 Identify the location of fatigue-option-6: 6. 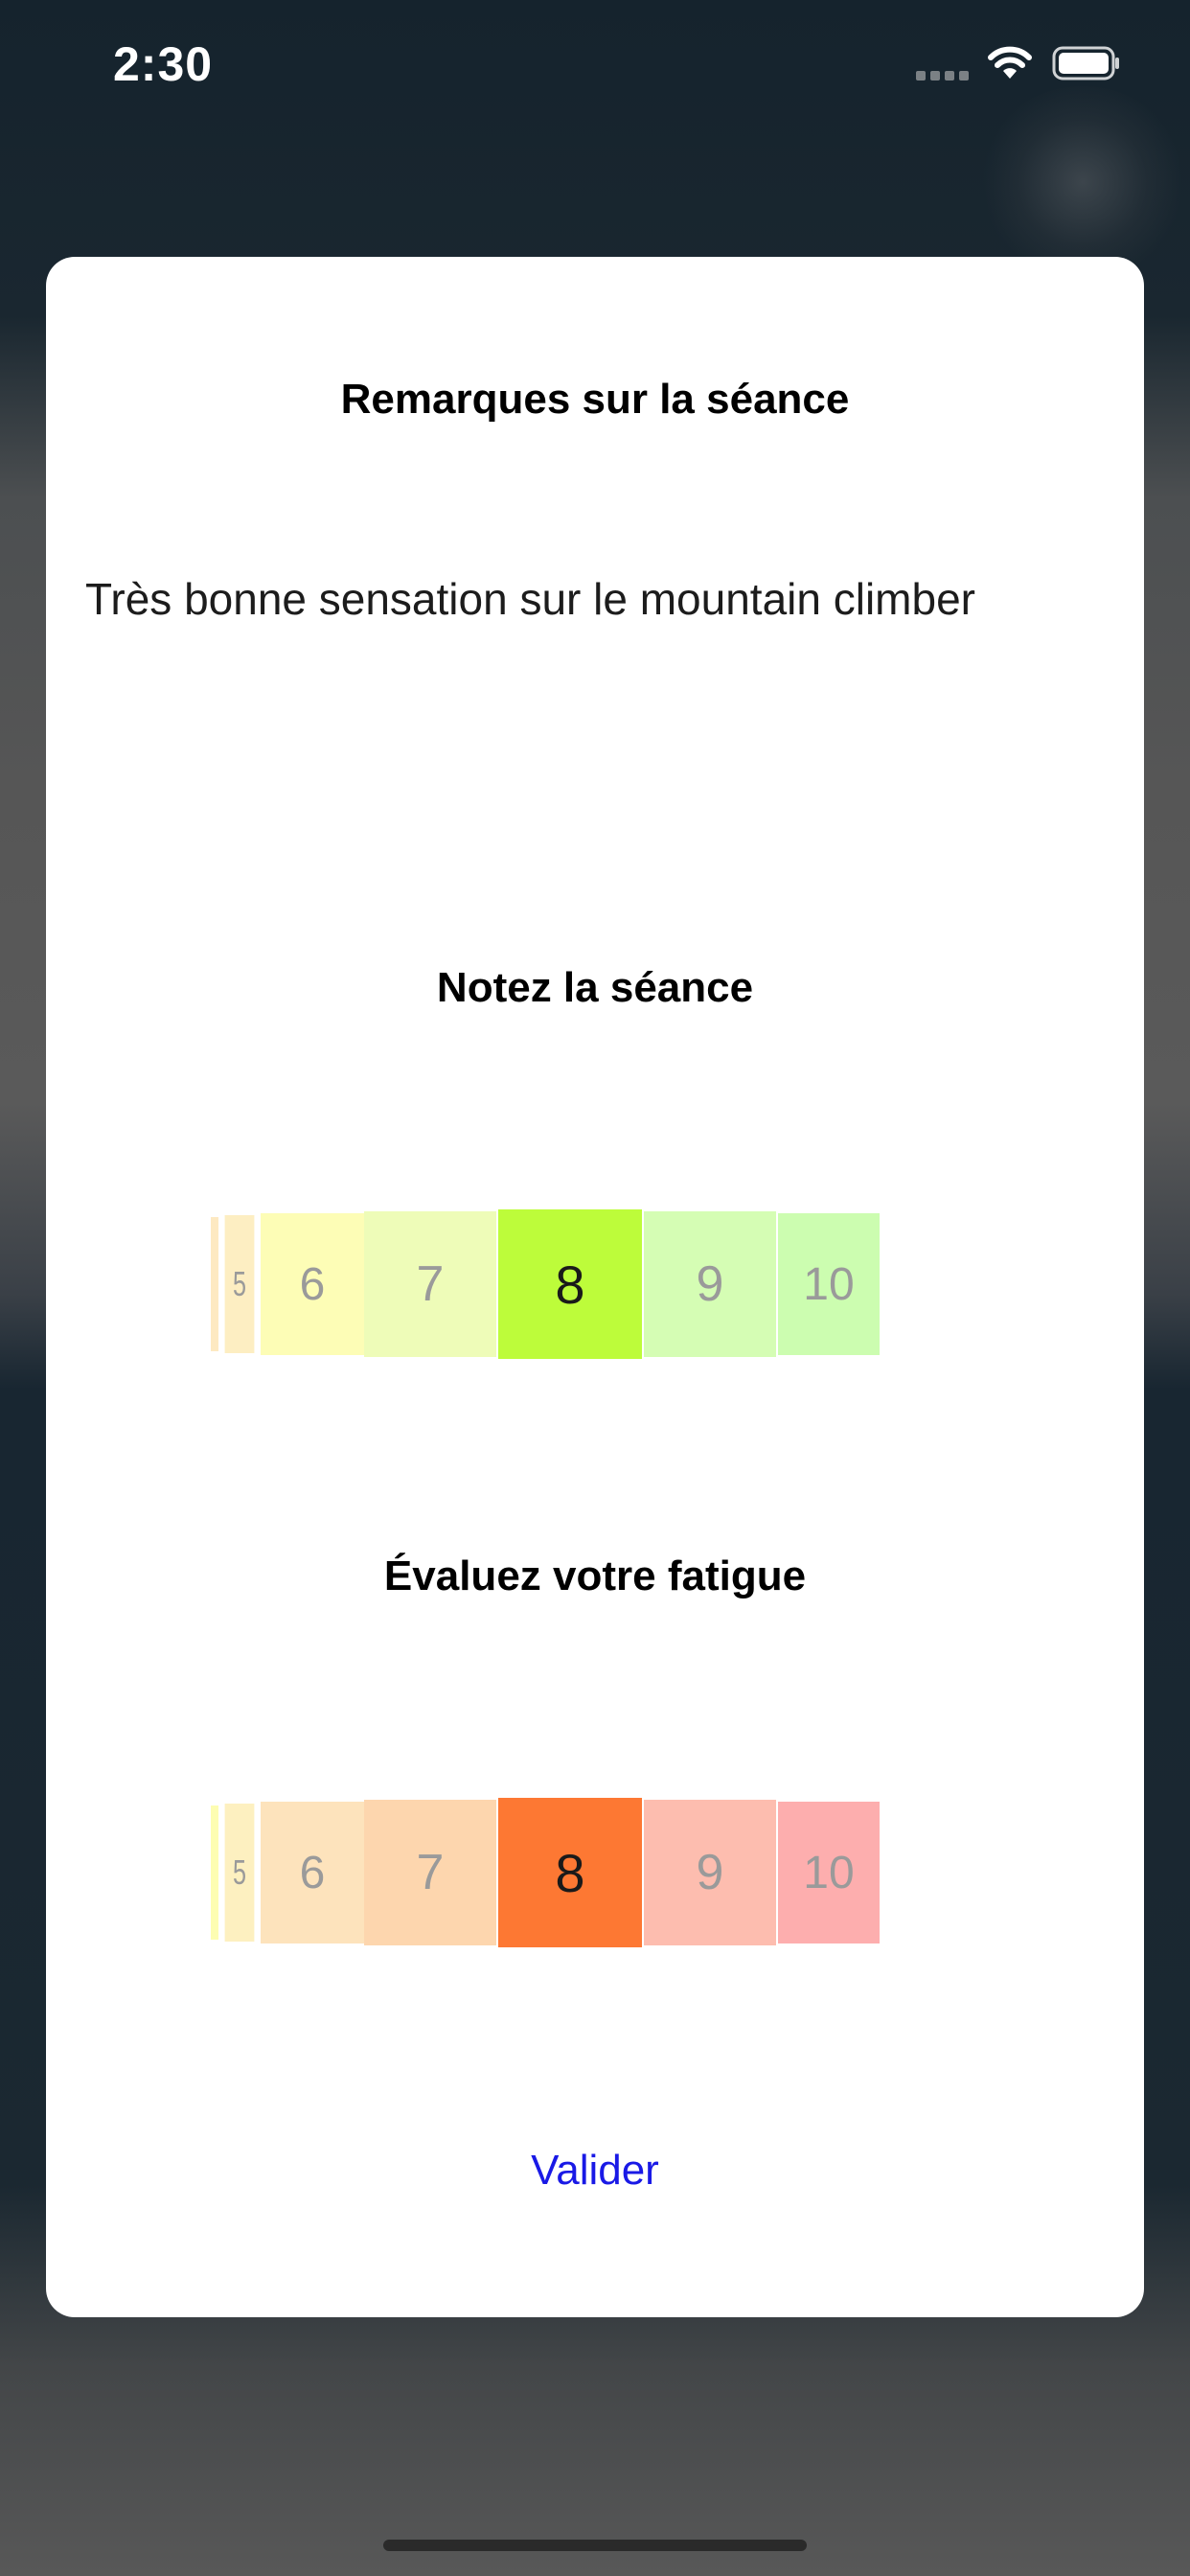
(312, 1873).